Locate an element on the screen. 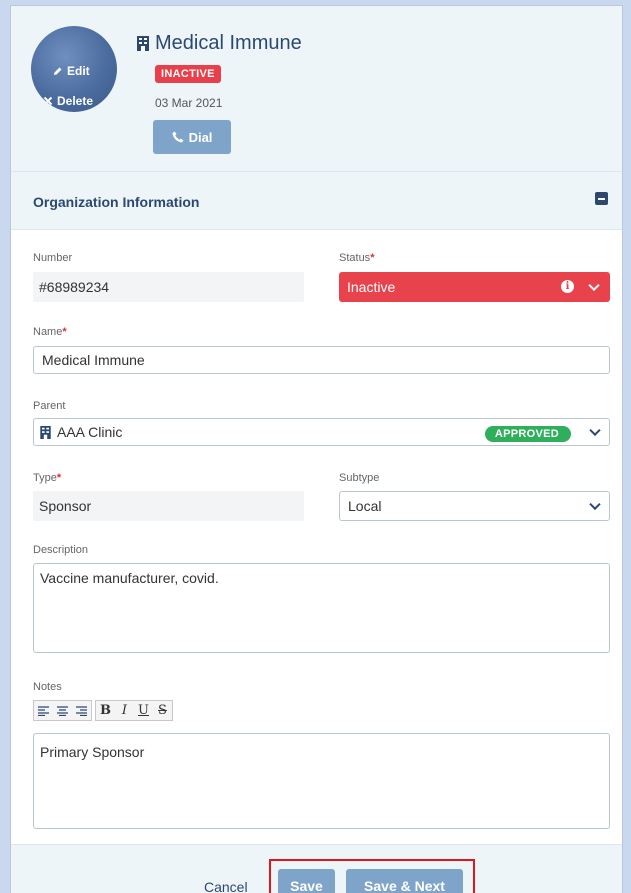  close-icon is located at coordinates (48, 101).